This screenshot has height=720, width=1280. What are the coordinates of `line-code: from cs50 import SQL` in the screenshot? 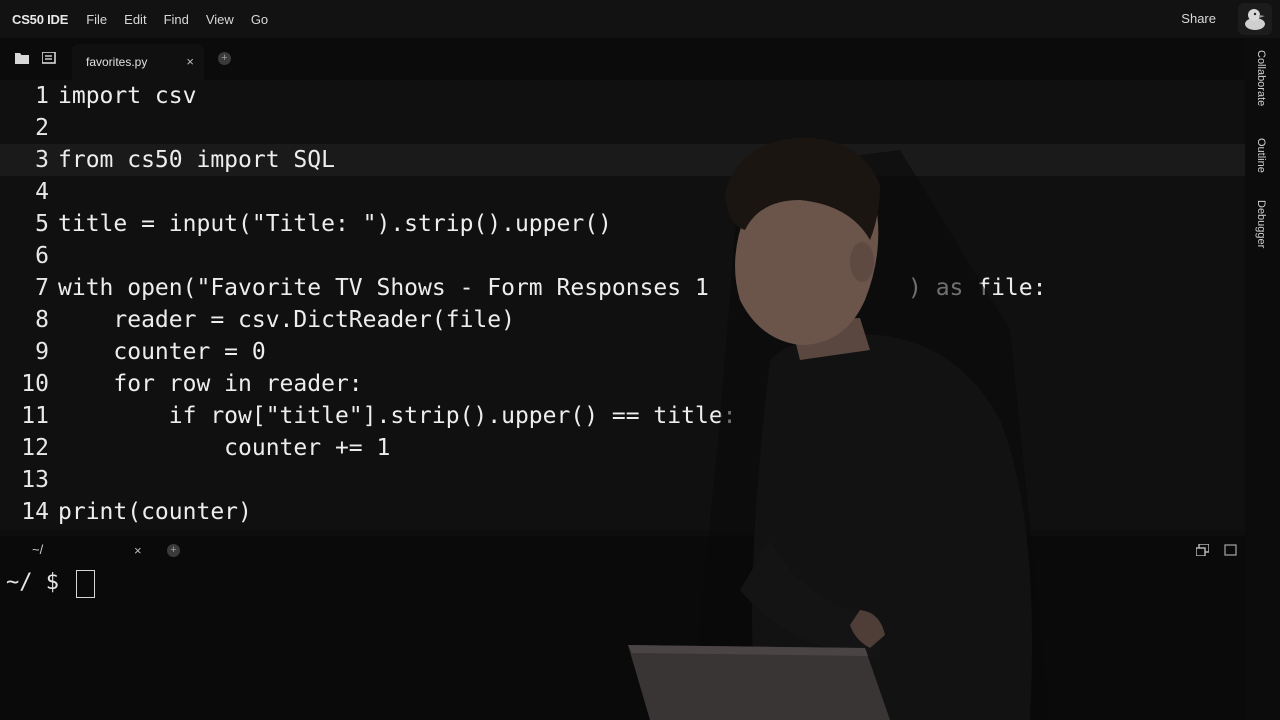 It's located at (196, 160).